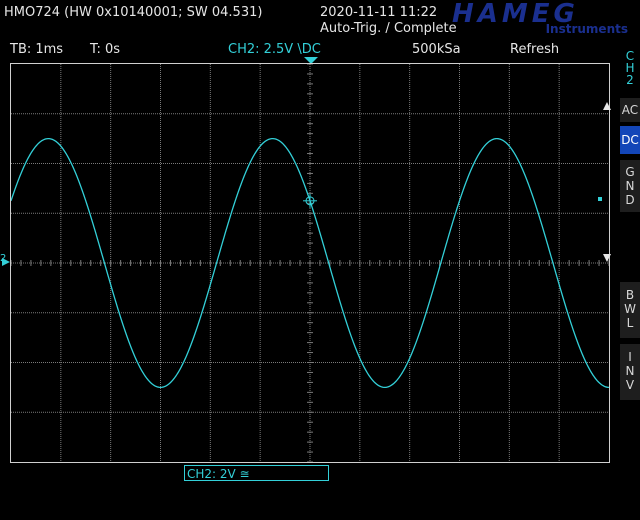 The height and width of the screenshot is (520, 640). I want to click on datetime: 2020-11-11 11:22, so click(379, 12).